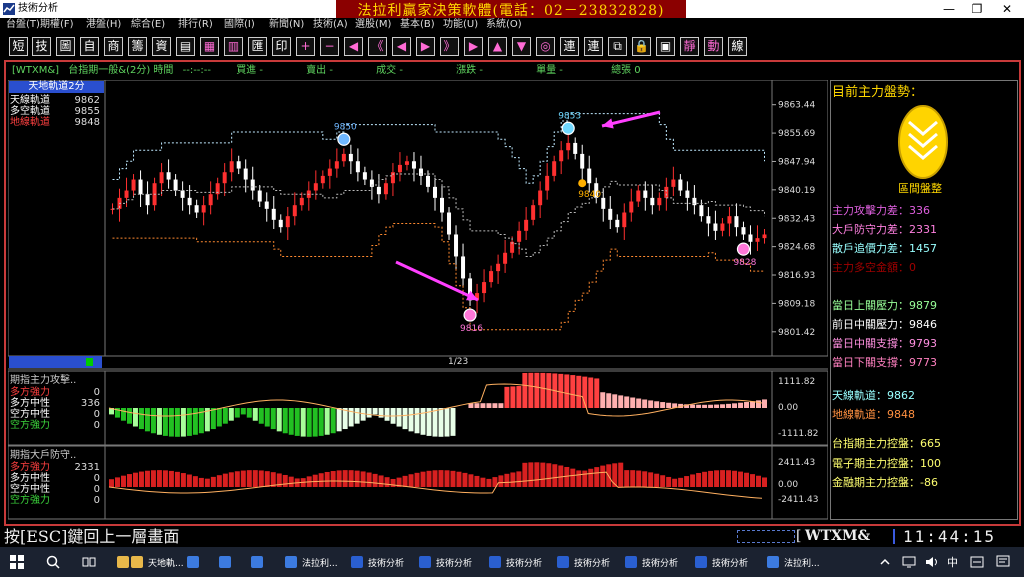  What do you see at coordinates (401, 46) in the screenshot?
I see `prev-icon: ◀` at bounding box center [401, 46].